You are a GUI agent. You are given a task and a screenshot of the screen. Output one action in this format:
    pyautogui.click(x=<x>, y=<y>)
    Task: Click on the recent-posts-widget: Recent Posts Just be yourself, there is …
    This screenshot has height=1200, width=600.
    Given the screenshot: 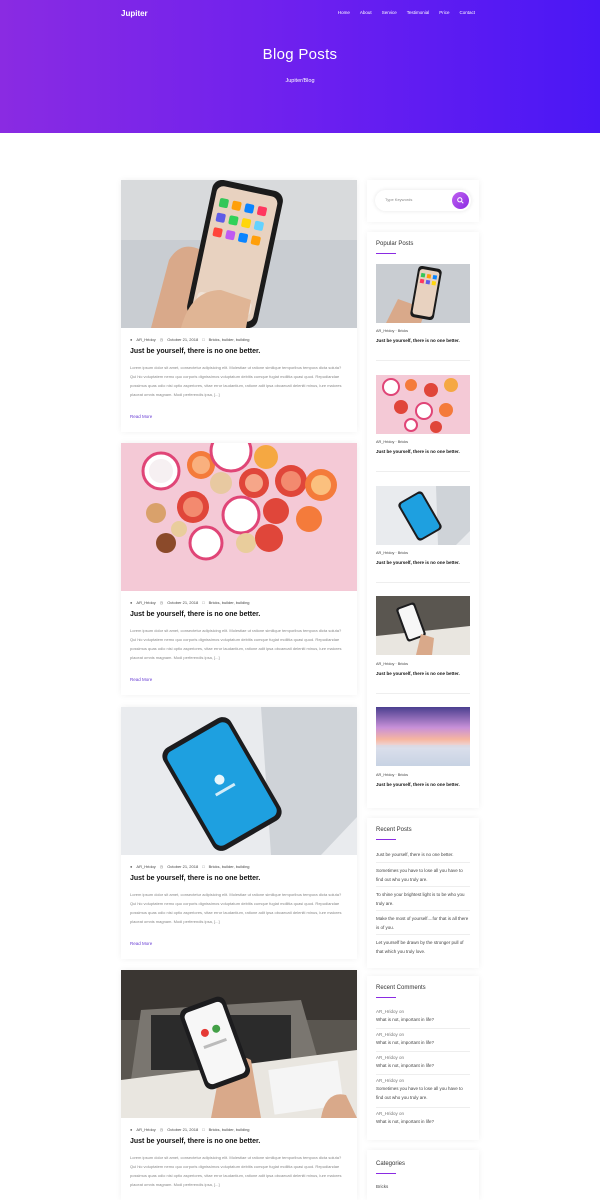 What is the action you would take?
    pyautogui.click(x=423, y=893)
    